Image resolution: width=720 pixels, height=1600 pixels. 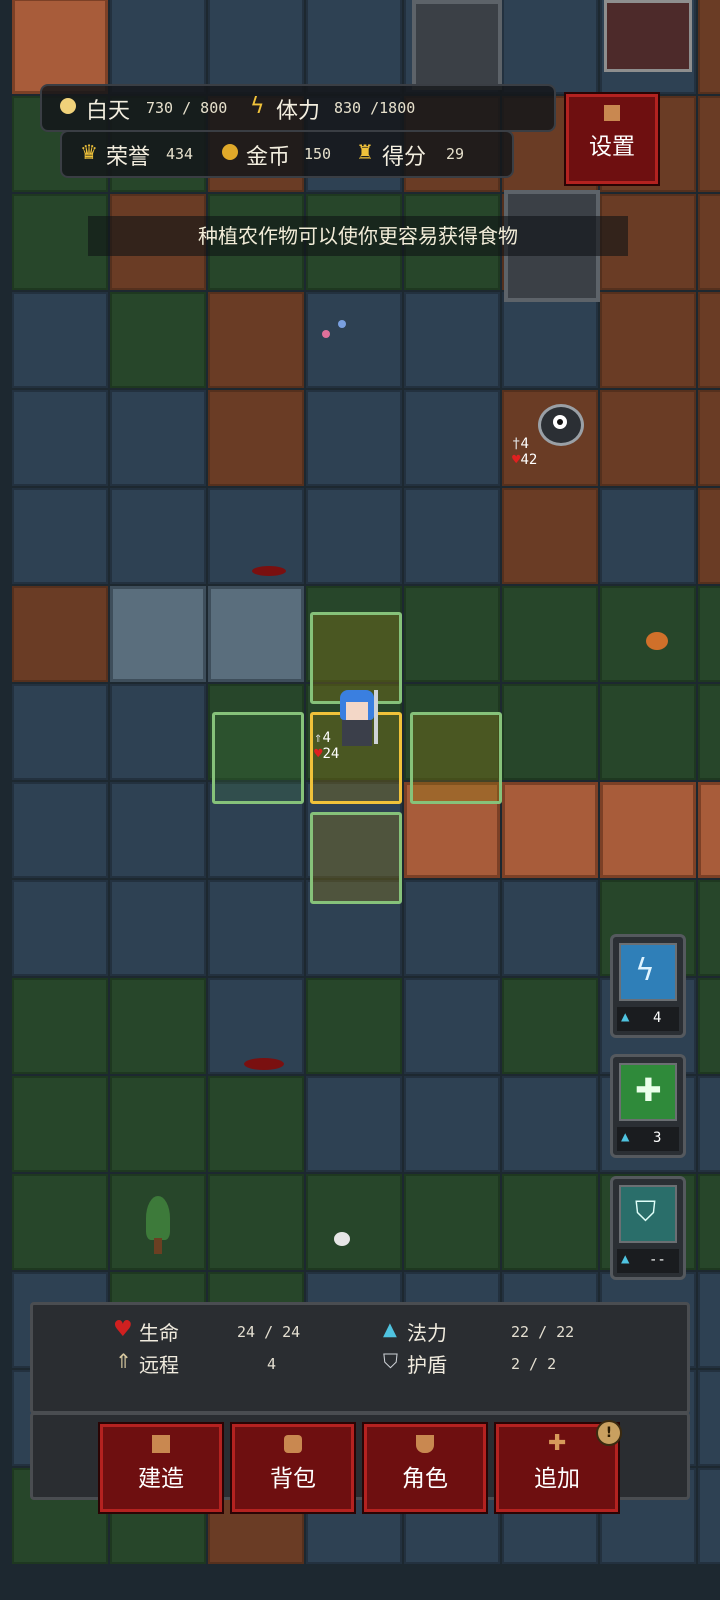 I want to click on enemy-hp: 42, so click(x=529, y=460).